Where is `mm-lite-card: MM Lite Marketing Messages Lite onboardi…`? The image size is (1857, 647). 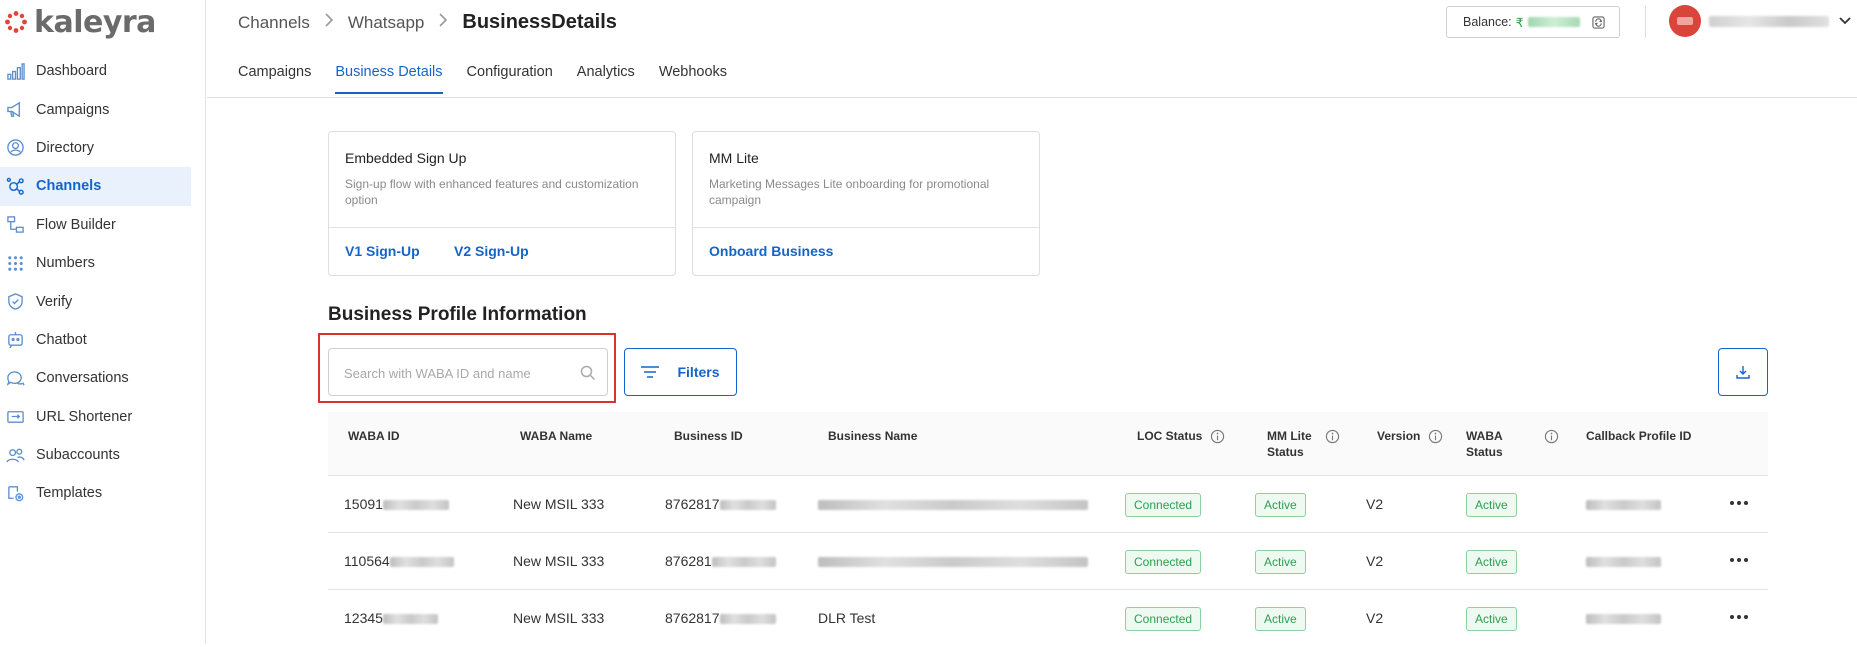 mm-lite-card: MM Lite Marketing Messages Lite onboardi… is located at coordinates (866, 203).